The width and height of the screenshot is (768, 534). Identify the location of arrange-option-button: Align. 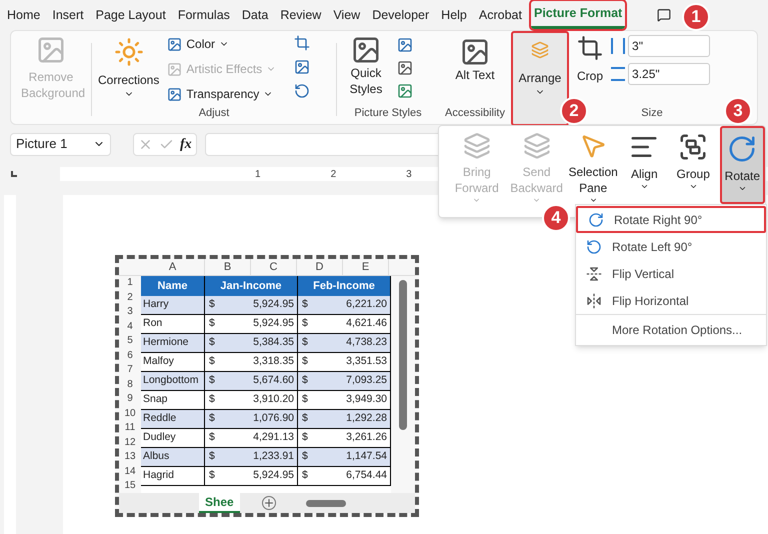
(644, 165).